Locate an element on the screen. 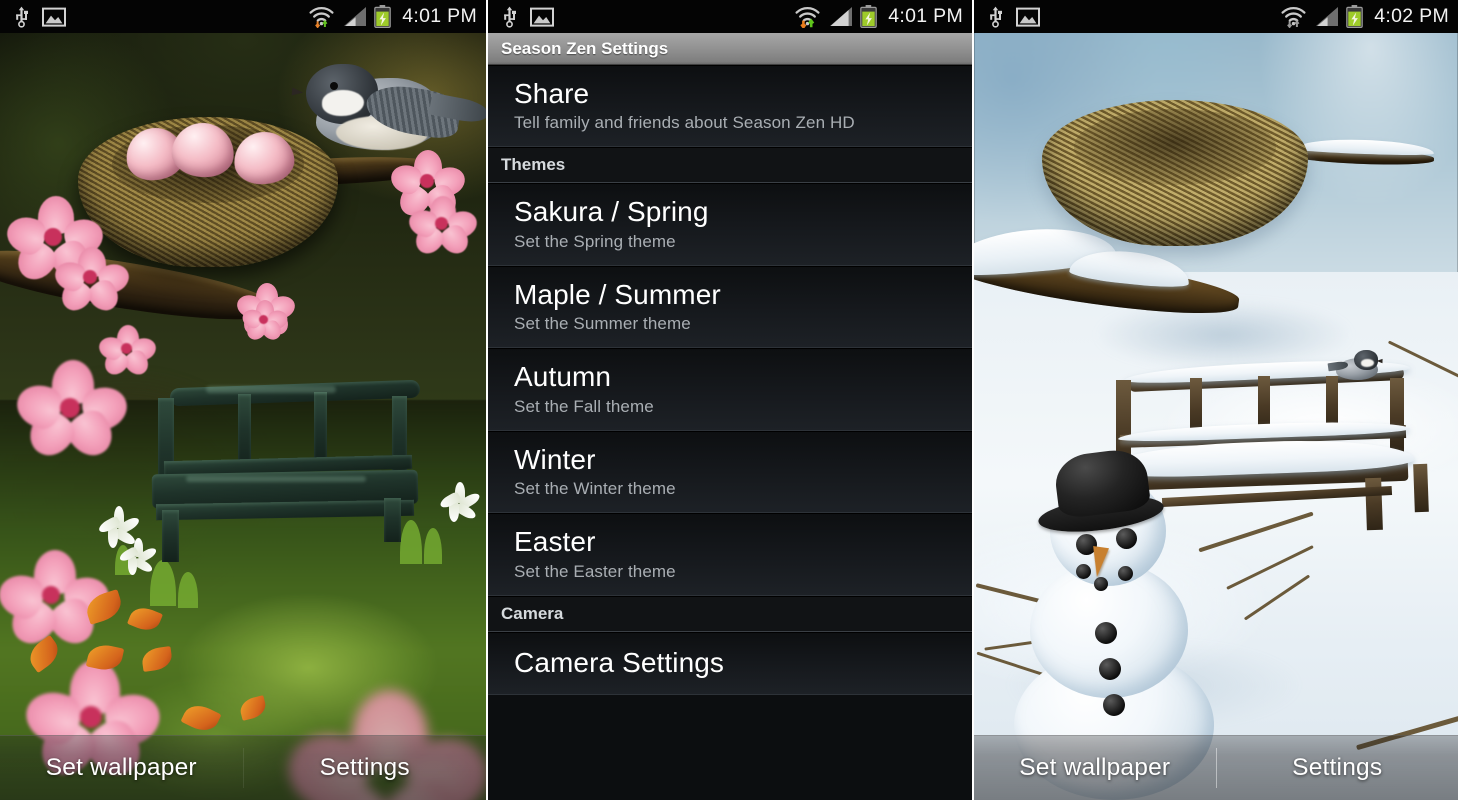  pref-summary: Set the Winter theme is located at coordinates (595, 489).